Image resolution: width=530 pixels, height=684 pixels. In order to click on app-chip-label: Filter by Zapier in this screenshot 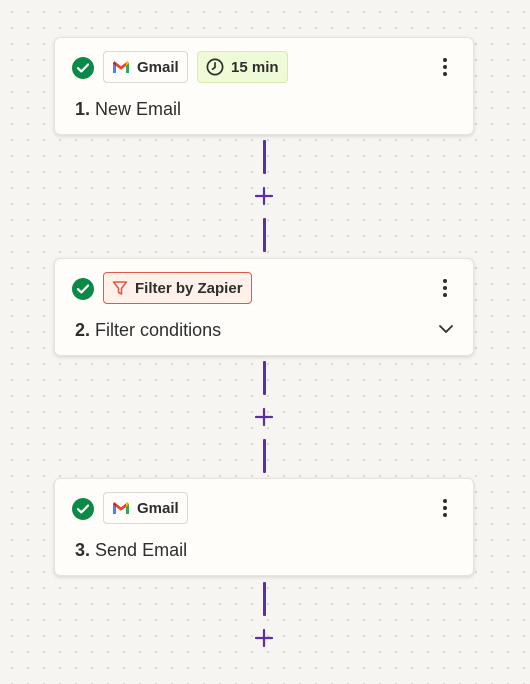, I will do `click(189, 288)`.